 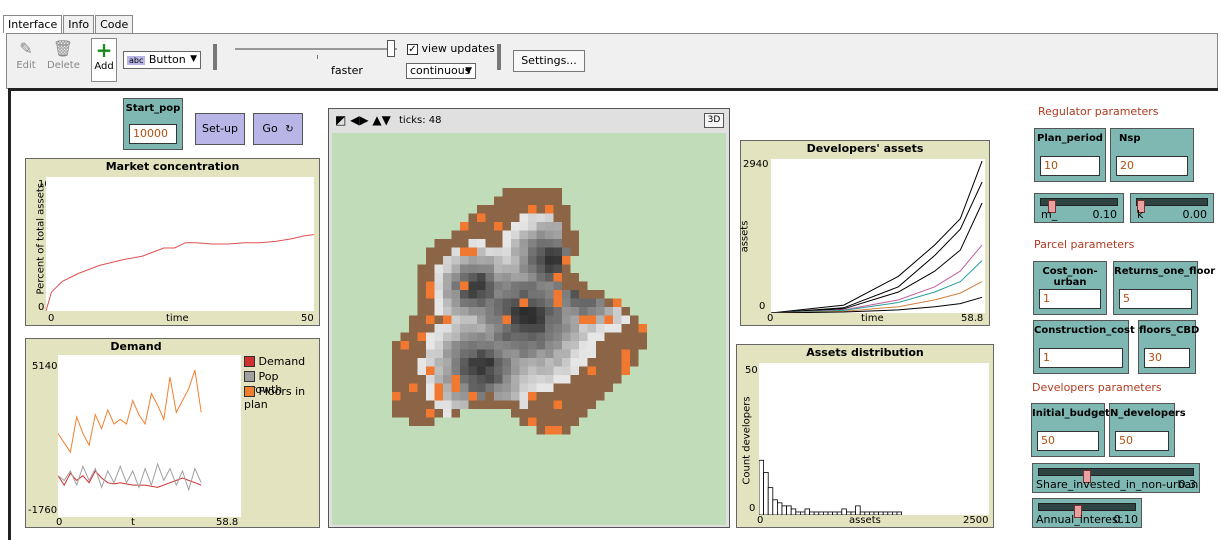 I want to click on n-developers-input: N_developers 50, so click(x=1147, y=430).